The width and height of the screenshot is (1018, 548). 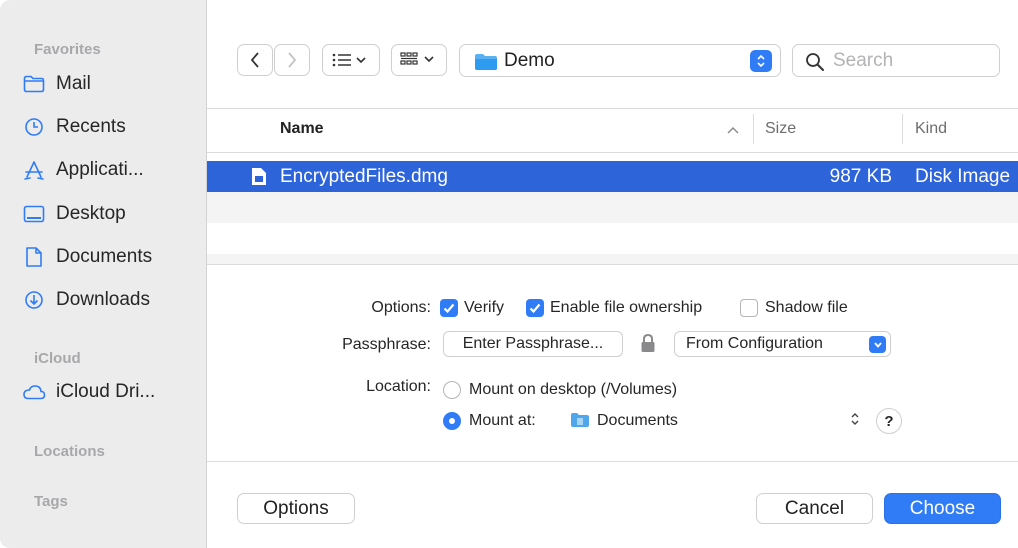 What do you see at coordinates (580, 422) in the screenshot?
I see `documents-folder-icon` at bounding box center [580, 422].